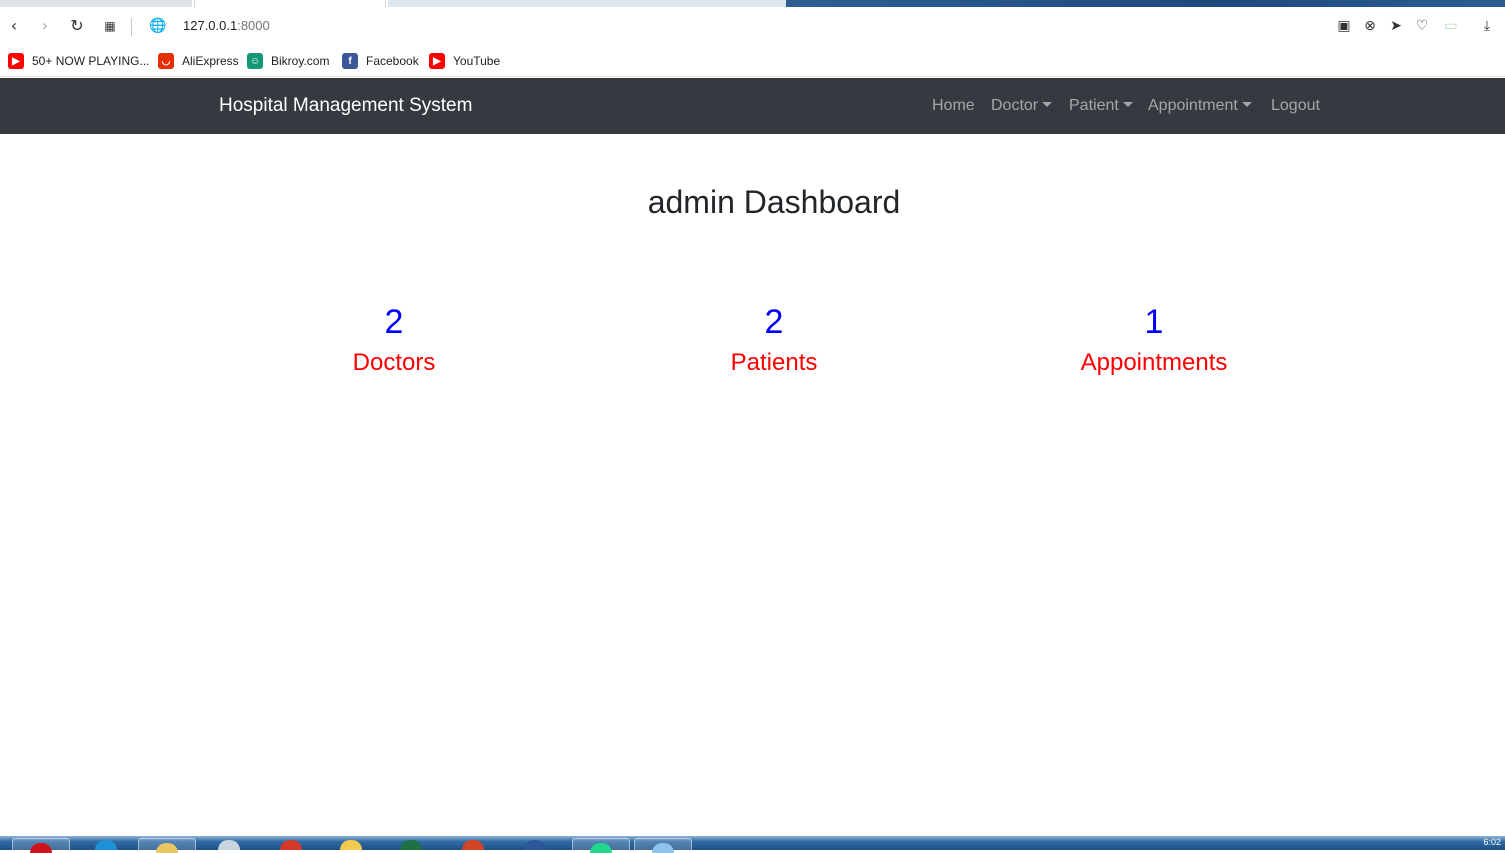 This screenshot has height=853, width=1505. I want to click on url-host: 127.0.0.1, so click(210, 25).